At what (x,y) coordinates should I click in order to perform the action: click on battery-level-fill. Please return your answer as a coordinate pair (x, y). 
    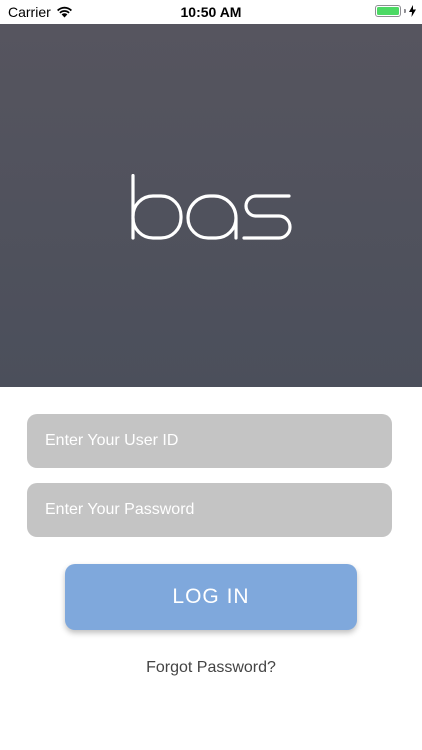
    Looking at the image, I should click on (388, 11).